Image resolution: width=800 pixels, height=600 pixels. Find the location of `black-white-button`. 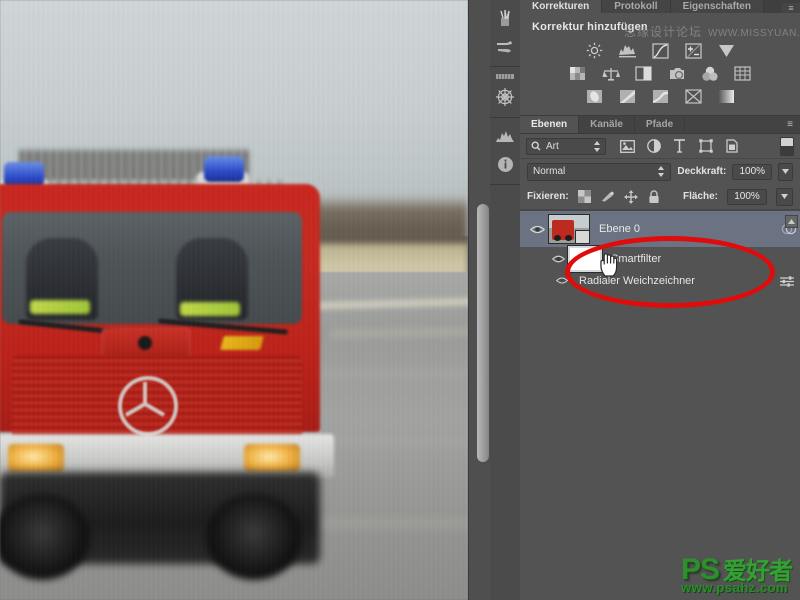

black-white-button is located at coordinates (644, 73).